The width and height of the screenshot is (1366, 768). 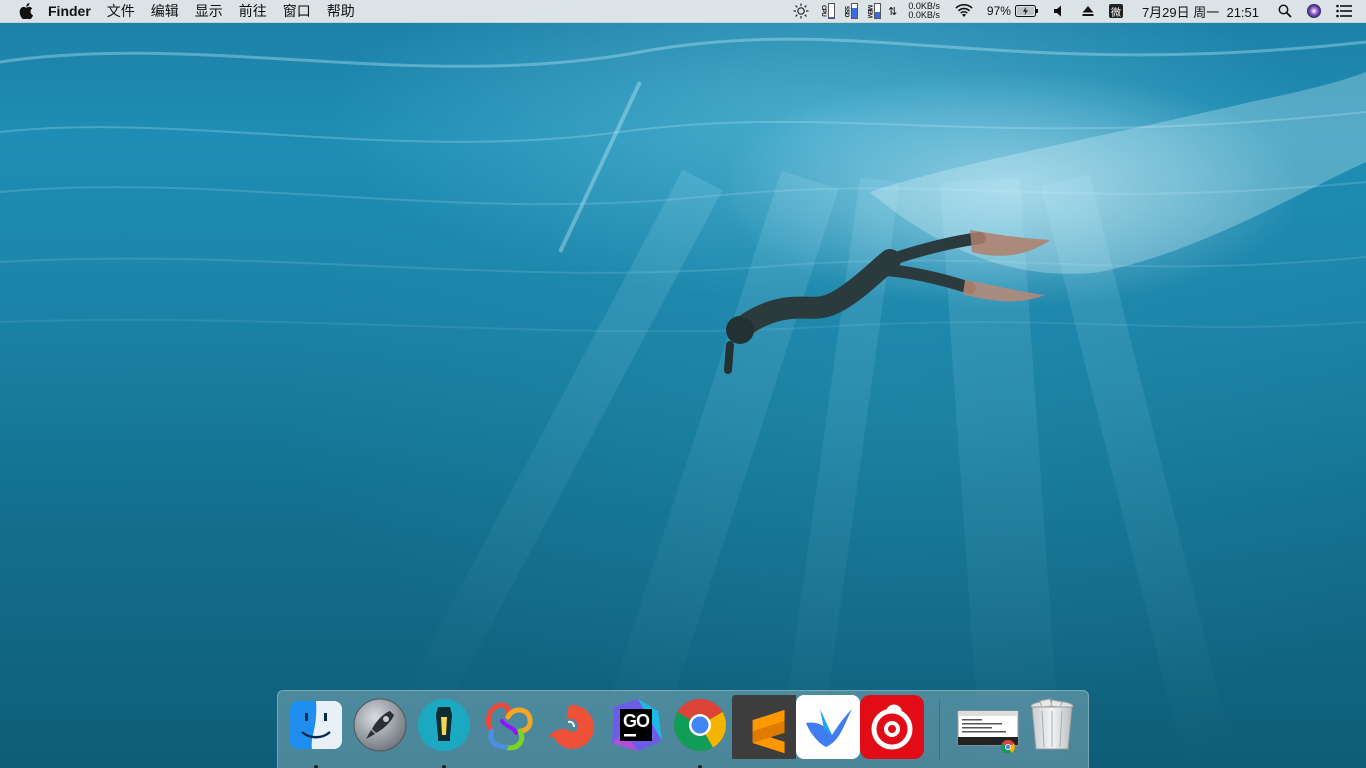 What do you see at coordinates (998, 11) in the screenshot?
I see `battery-percent: 97%` at bounding box center [998, 11].